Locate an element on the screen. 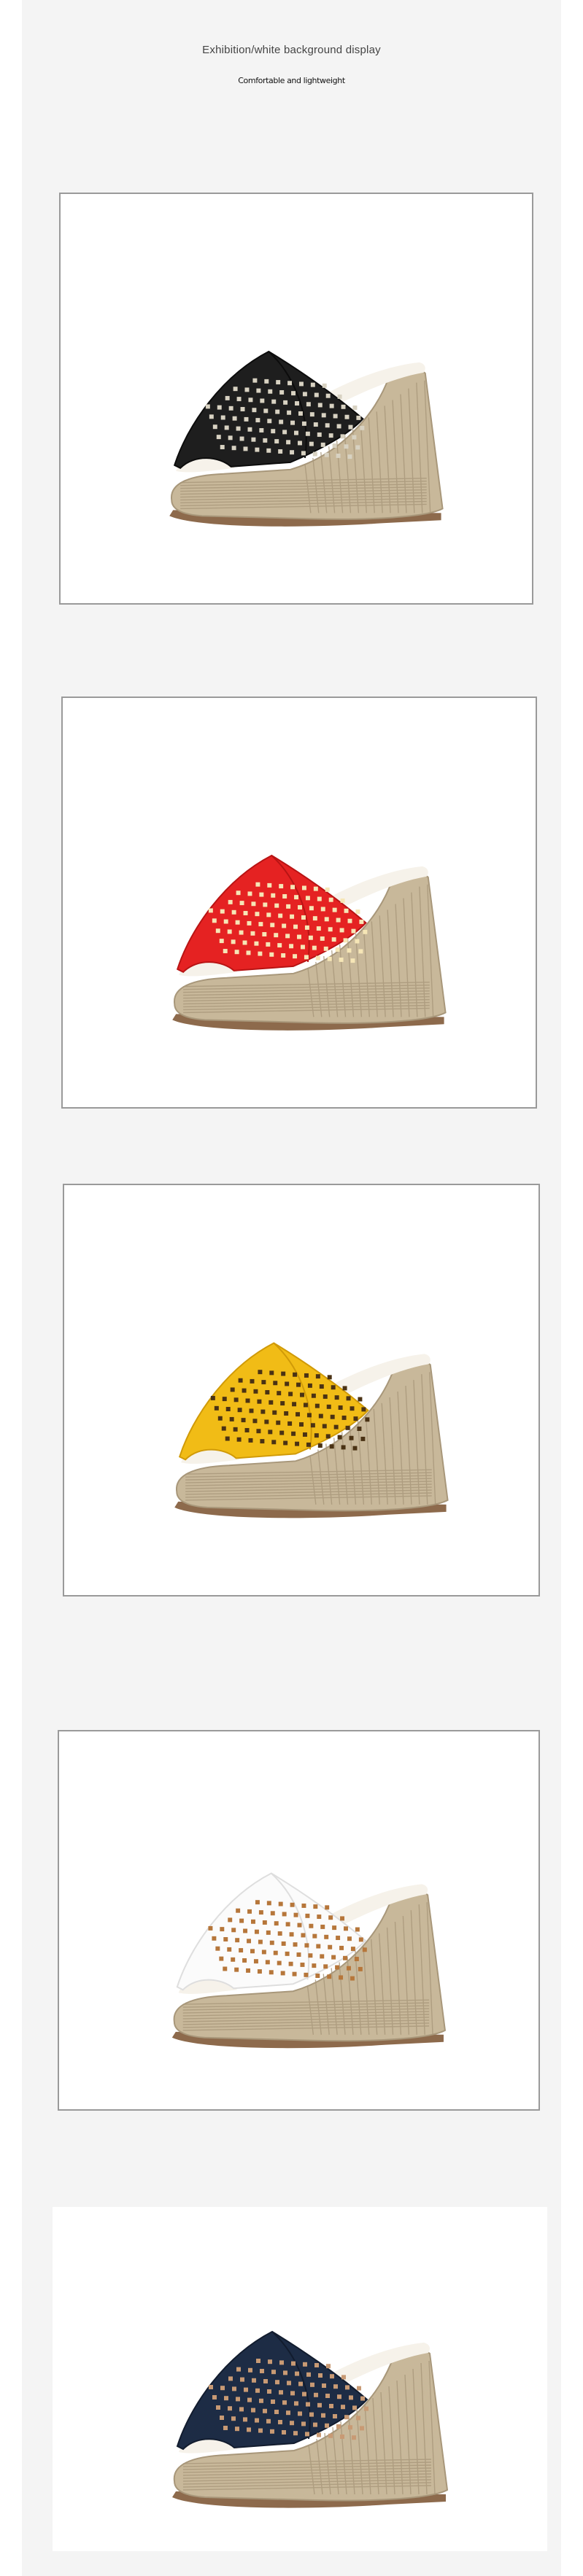 The width and height of the screenshot is (583, 2576). product-card-yellow is located at coordinates (301, 1391).